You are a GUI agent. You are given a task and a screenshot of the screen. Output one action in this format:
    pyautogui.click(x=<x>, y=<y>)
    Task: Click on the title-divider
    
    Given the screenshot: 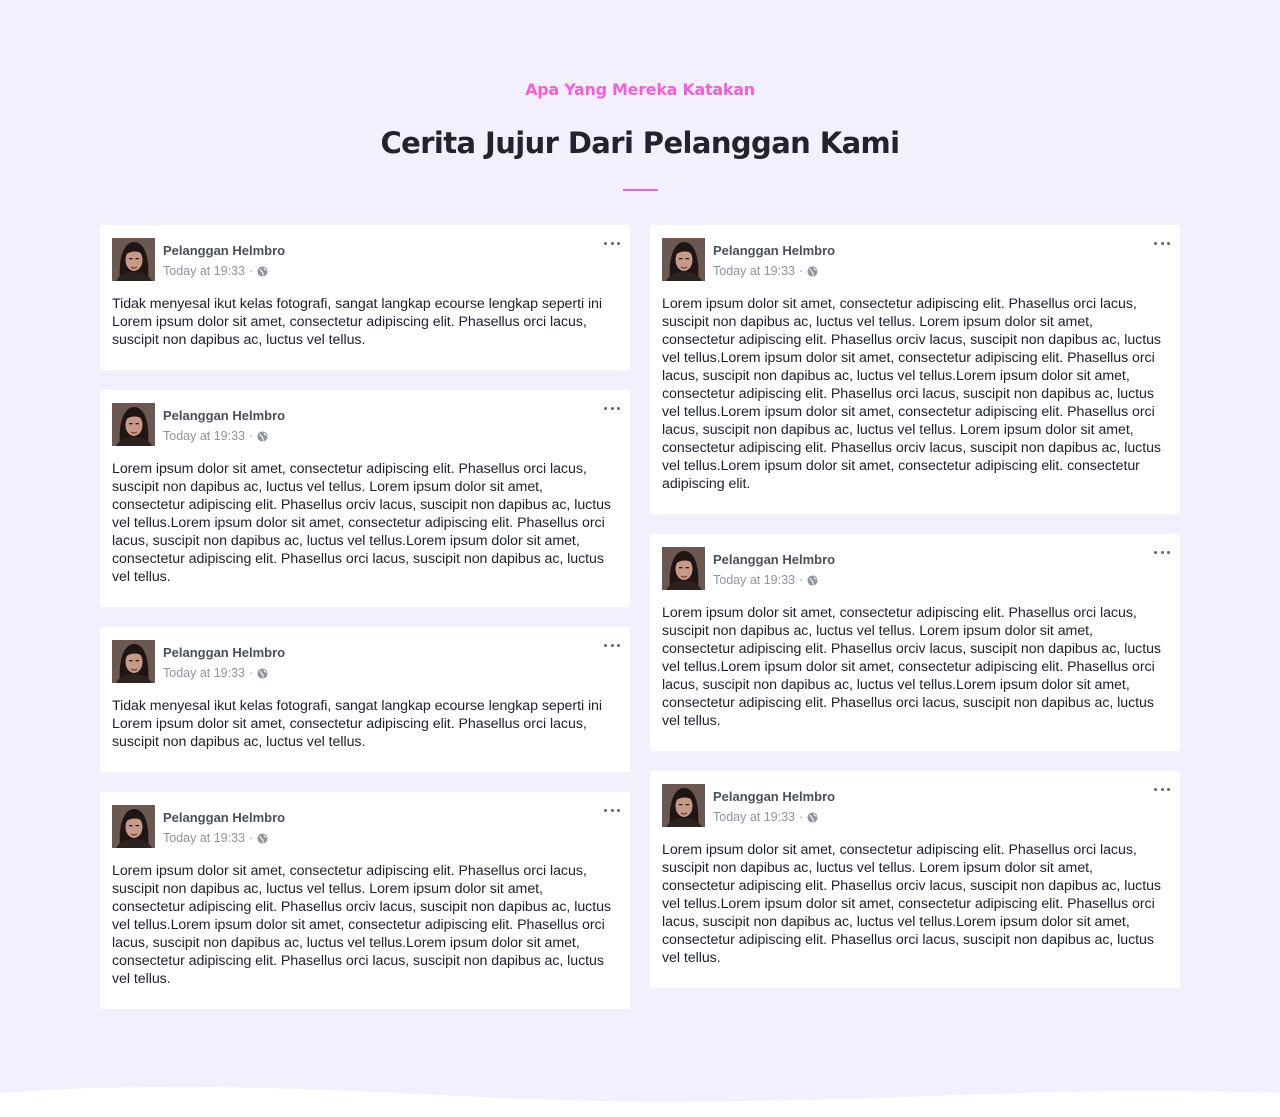 What is the action you would take?
    pyautogui.click(x=640, y=190)
    